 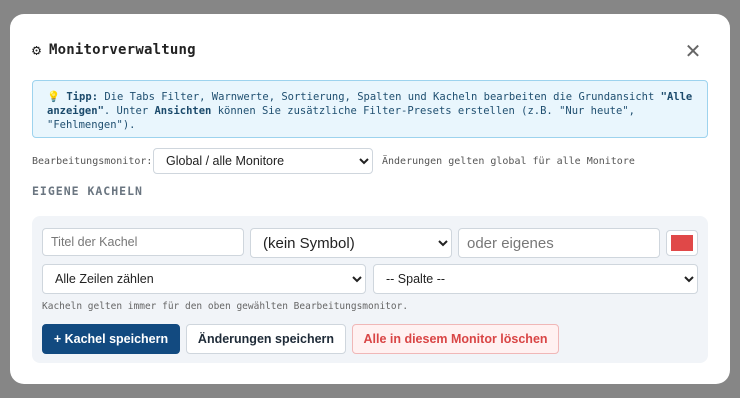 I want to click on gear-icon: ⚙, so click(x=37, y=49).